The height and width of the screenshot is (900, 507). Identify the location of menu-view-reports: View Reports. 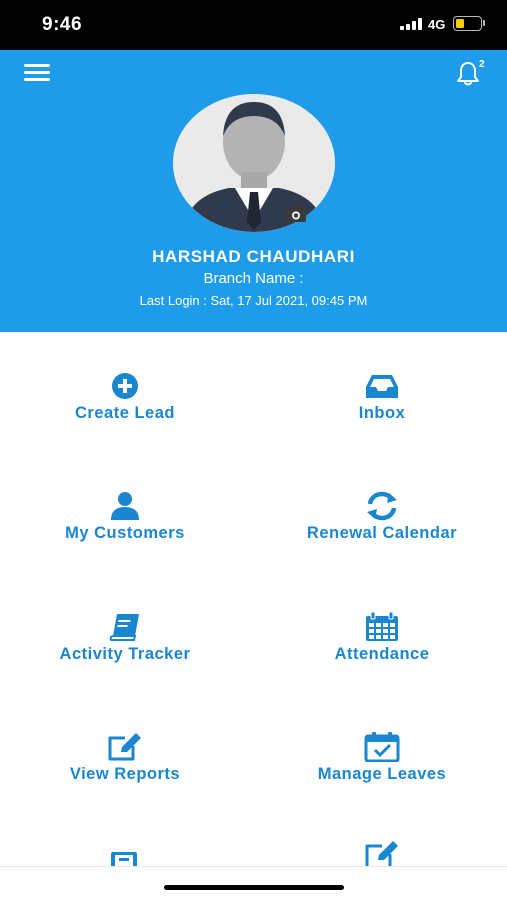
(125, 772).